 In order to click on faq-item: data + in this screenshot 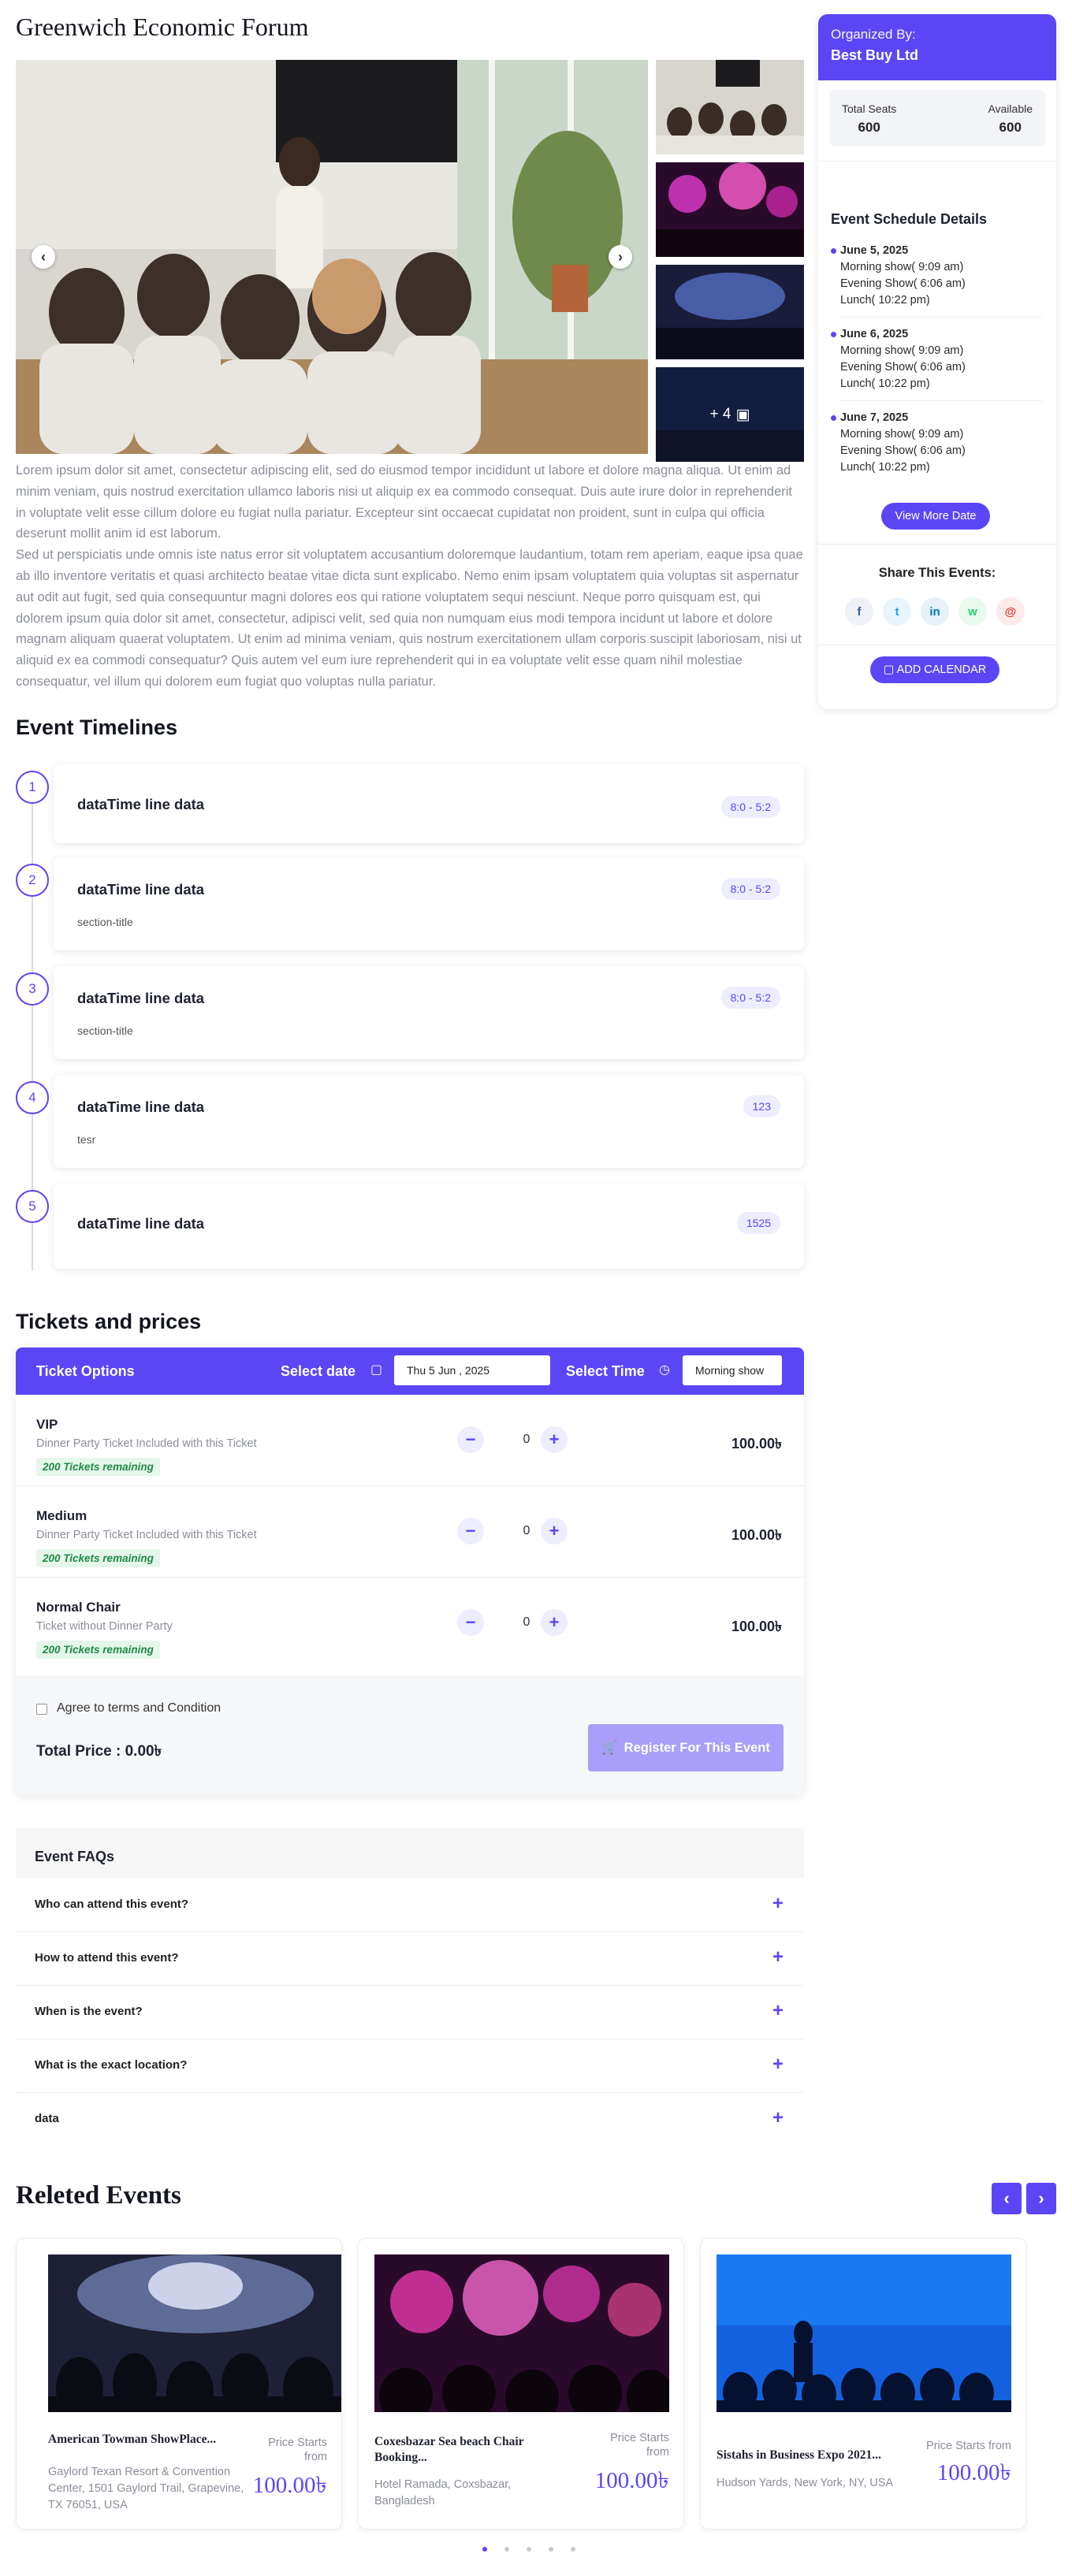, I will do `click(410, 2120)`.